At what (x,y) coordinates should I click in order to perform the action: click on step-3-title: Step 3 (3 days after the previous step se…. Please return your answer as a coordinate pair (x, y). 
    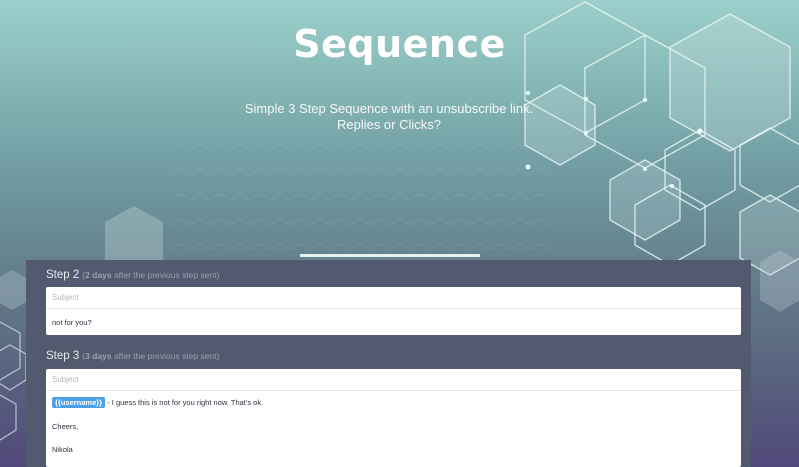
    Looking at the image, I should click on (133, 356).